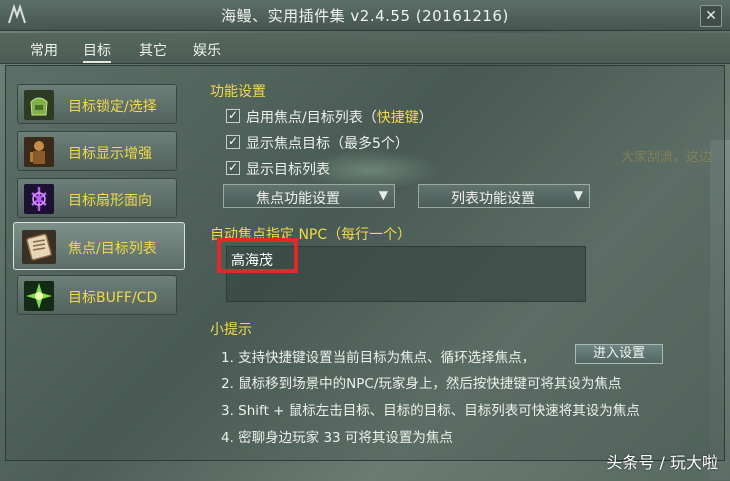 The image size is (730, 481). I want to click on checkbox-label: 启用焦点/目标列表（, so click(311, 118).